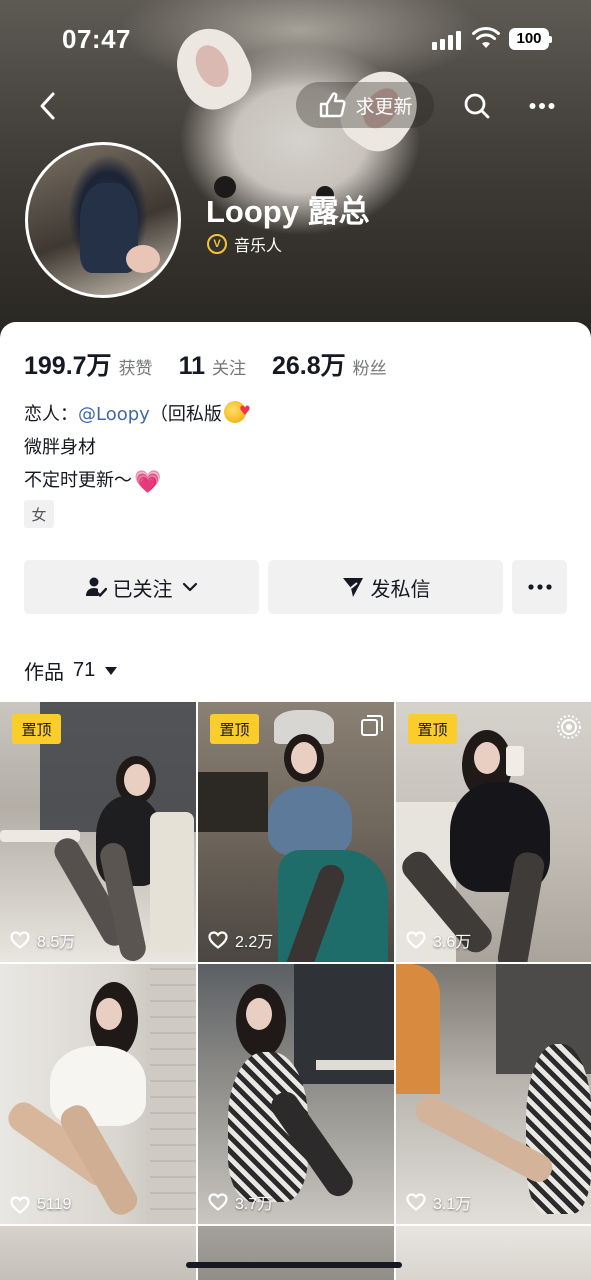 The height and width of the screenshot is (1280, 591). Describe the element at coordinates (448, 40) in the screenshot. I see `cellular-signal-icon` at that location.